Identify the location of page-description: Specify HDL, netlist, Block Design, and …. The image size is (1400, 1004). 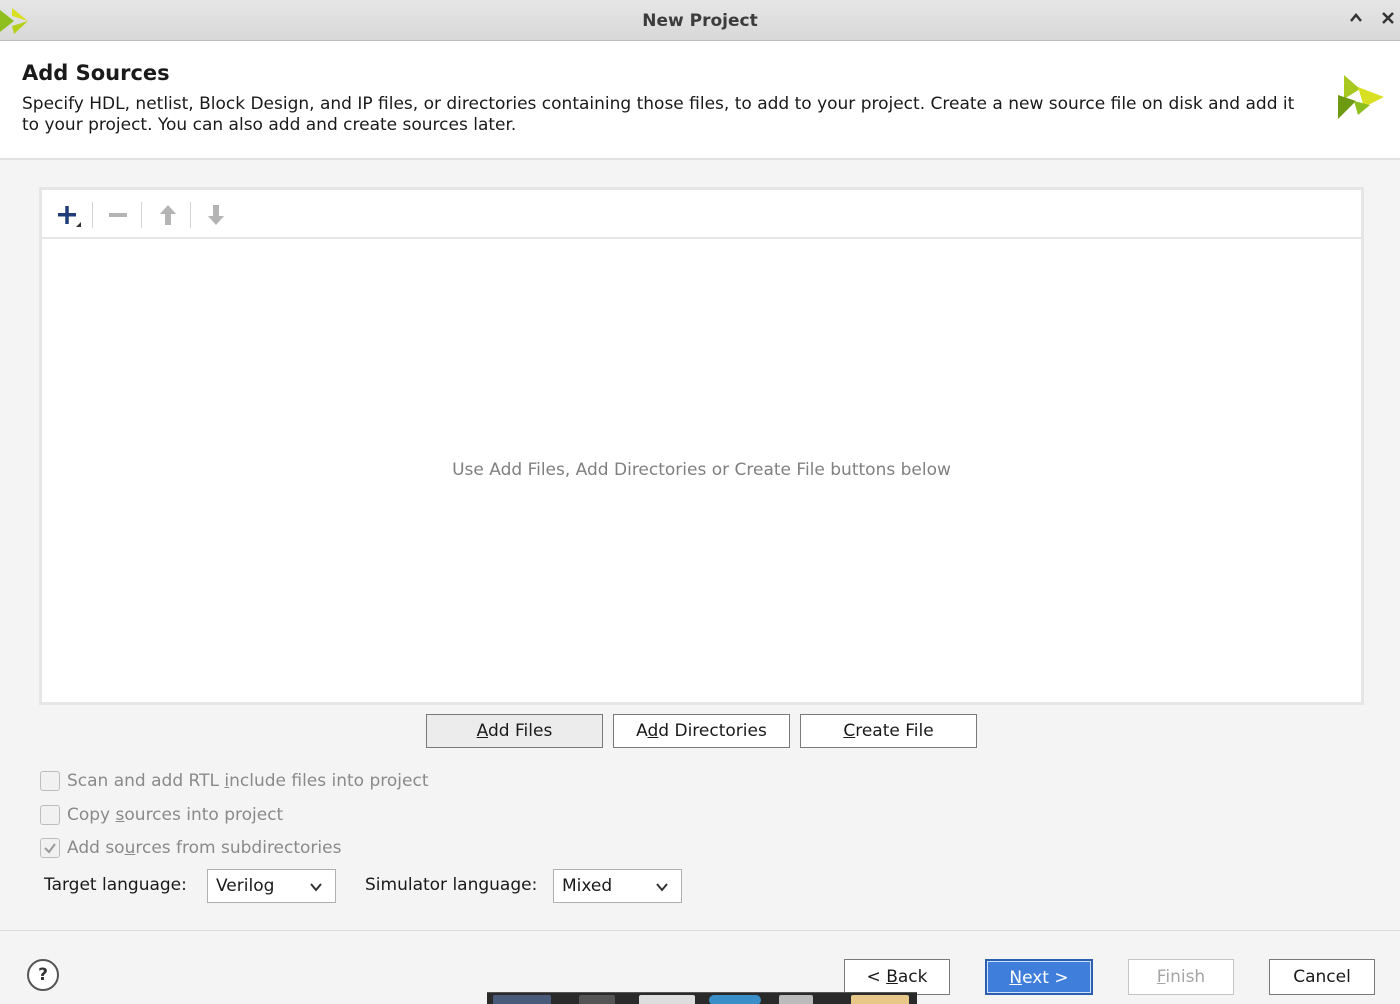
(658, 114).